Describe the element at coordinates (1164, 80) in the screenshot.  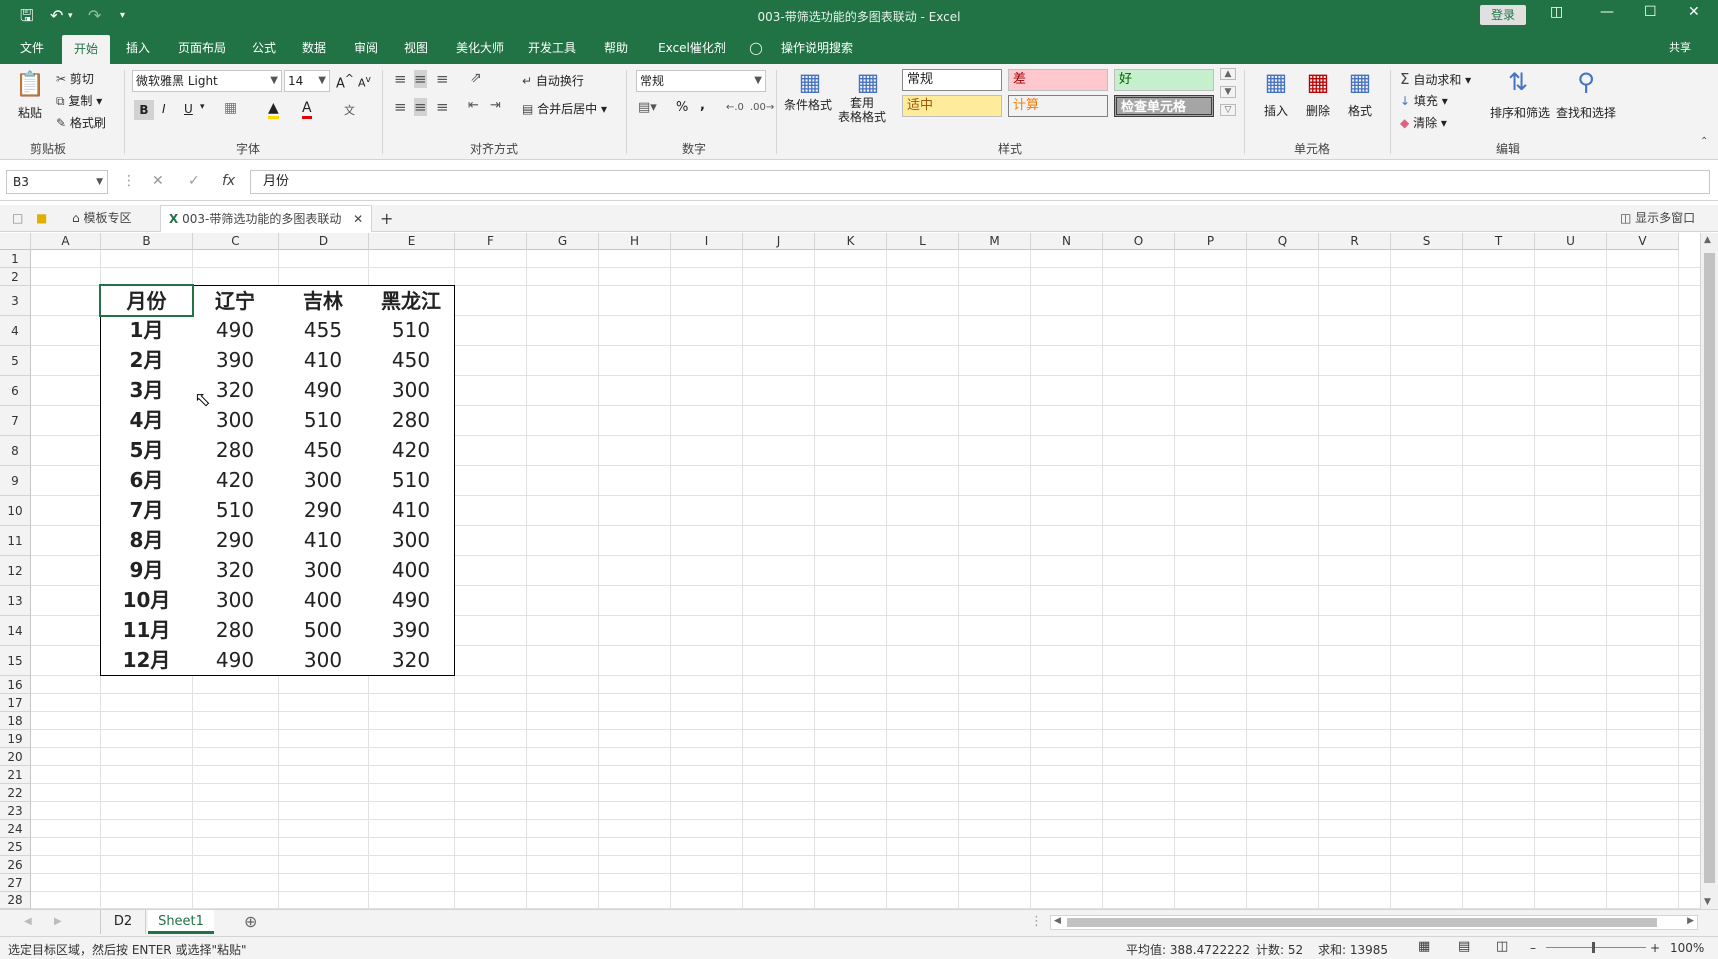
I see `style-good: 好` at that location.